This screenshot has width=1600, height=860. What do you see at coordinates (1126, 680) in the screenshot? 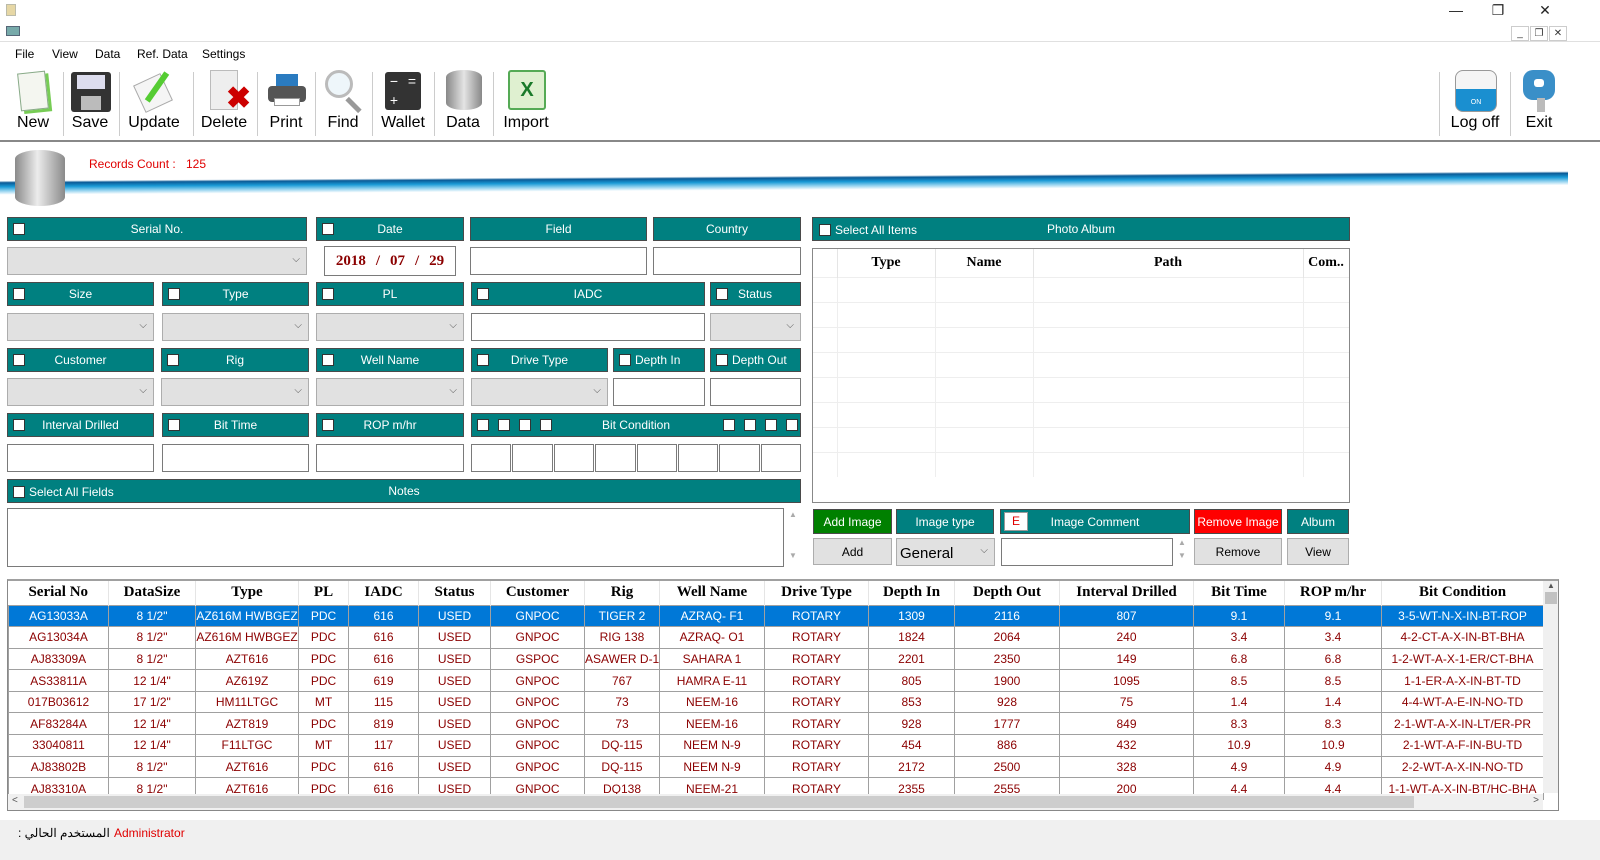
I see `table-cell: 1095` at bounding box center [1126, 680].